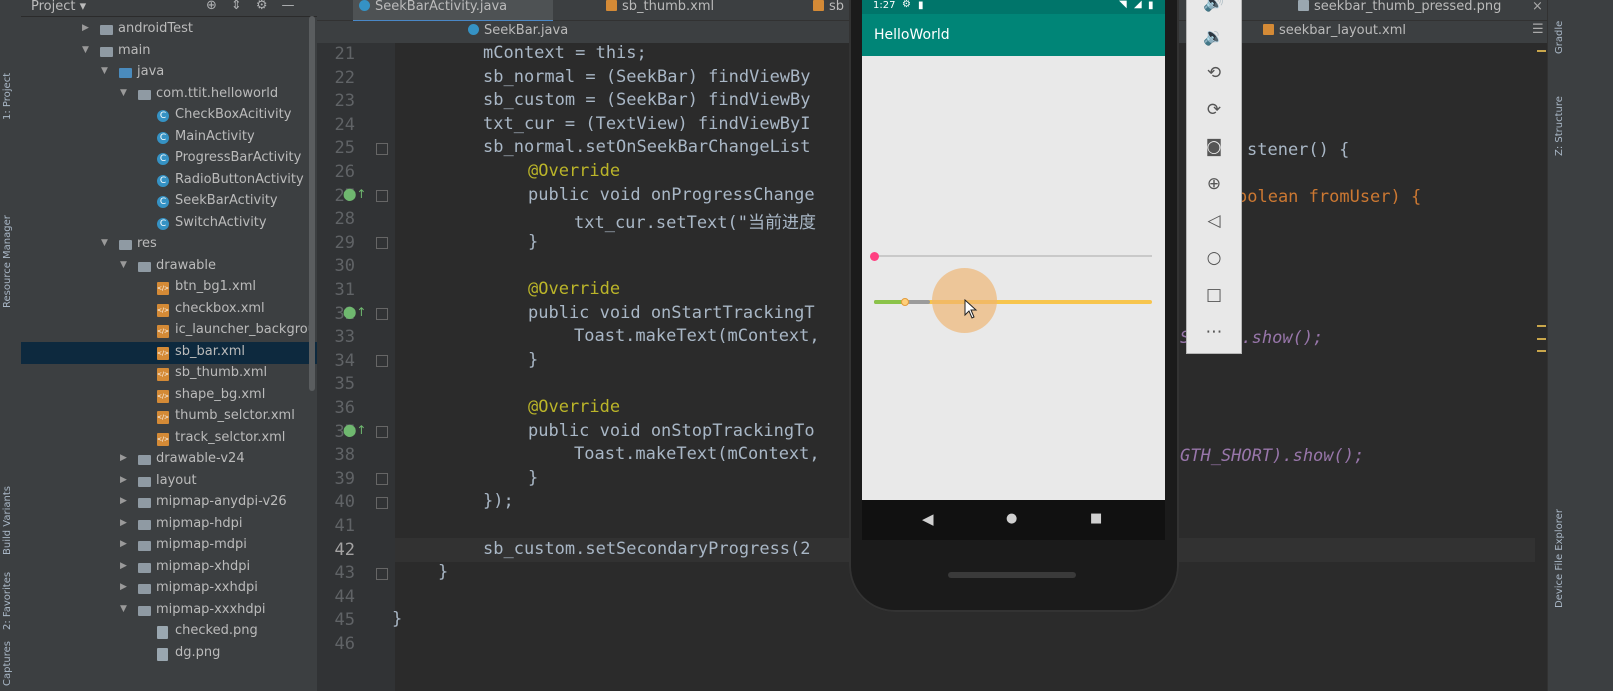  What do you see at coordinates (1013, 256) in the screenshot?
I see `seekbar-normal-track` at bounding box center [1013, 256].